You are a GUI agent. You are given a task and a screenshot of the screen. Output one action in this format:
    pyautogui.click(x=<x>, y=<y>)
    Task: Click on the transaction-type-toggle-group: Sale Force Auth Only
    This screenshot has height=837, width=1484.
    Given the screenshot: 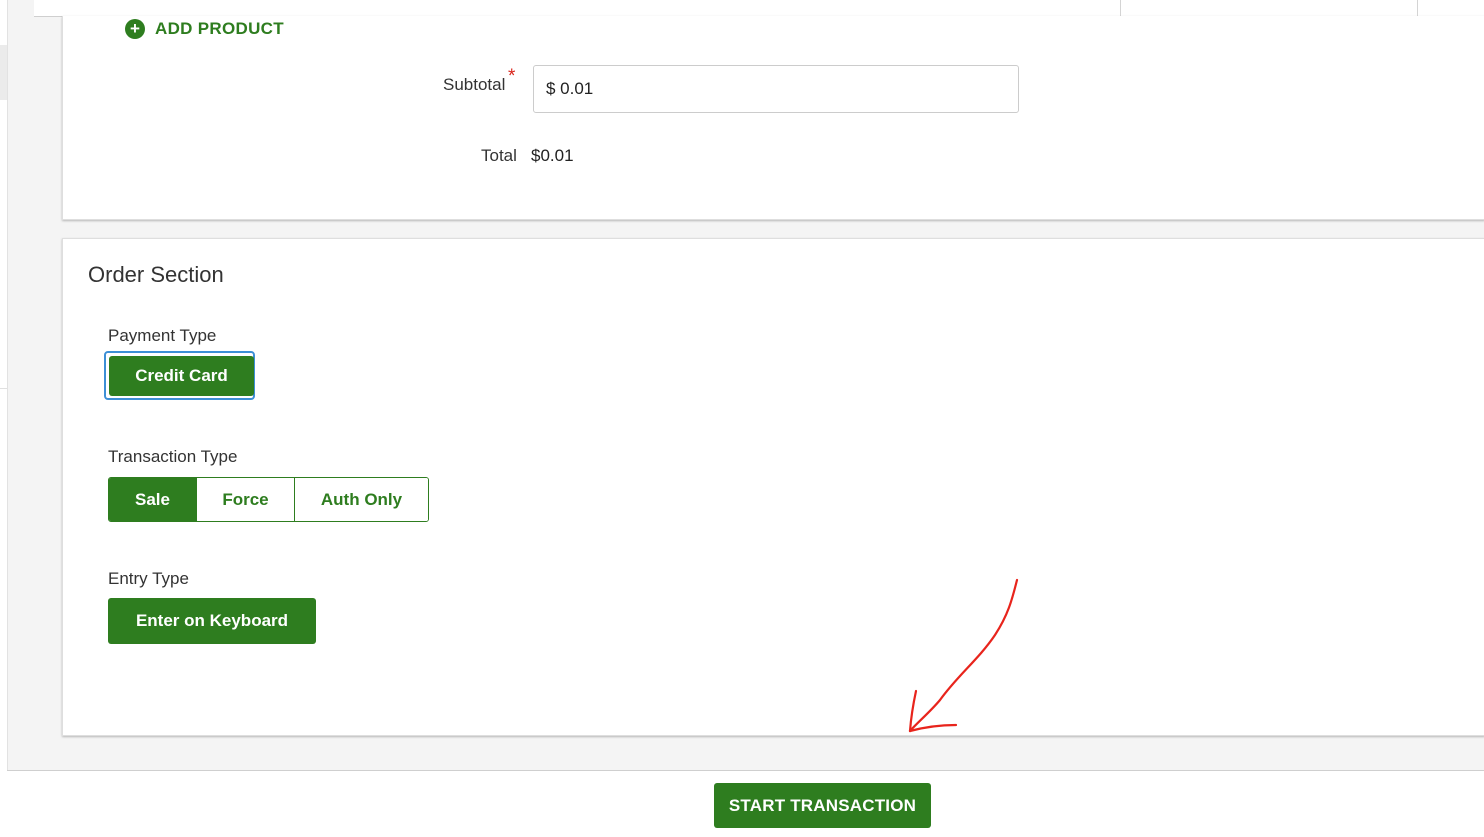 What is the action you would take?
    pyautogui.click(x=268, y=499)
    